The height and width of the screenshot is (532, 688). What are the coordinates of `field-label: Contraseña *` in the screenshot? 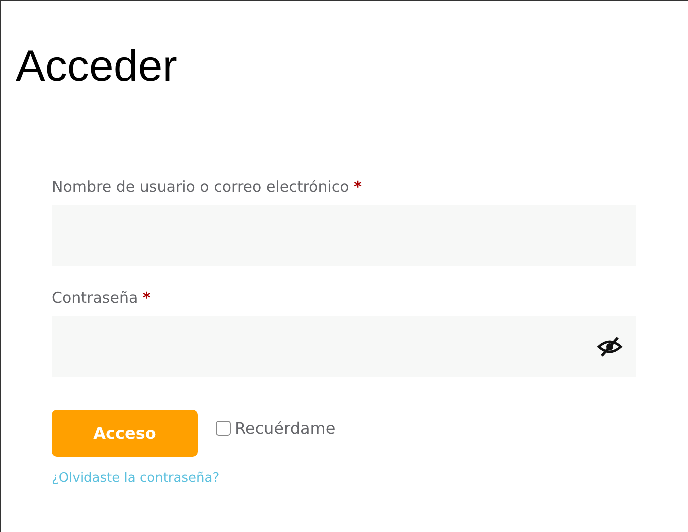 It's located at (102, 298).